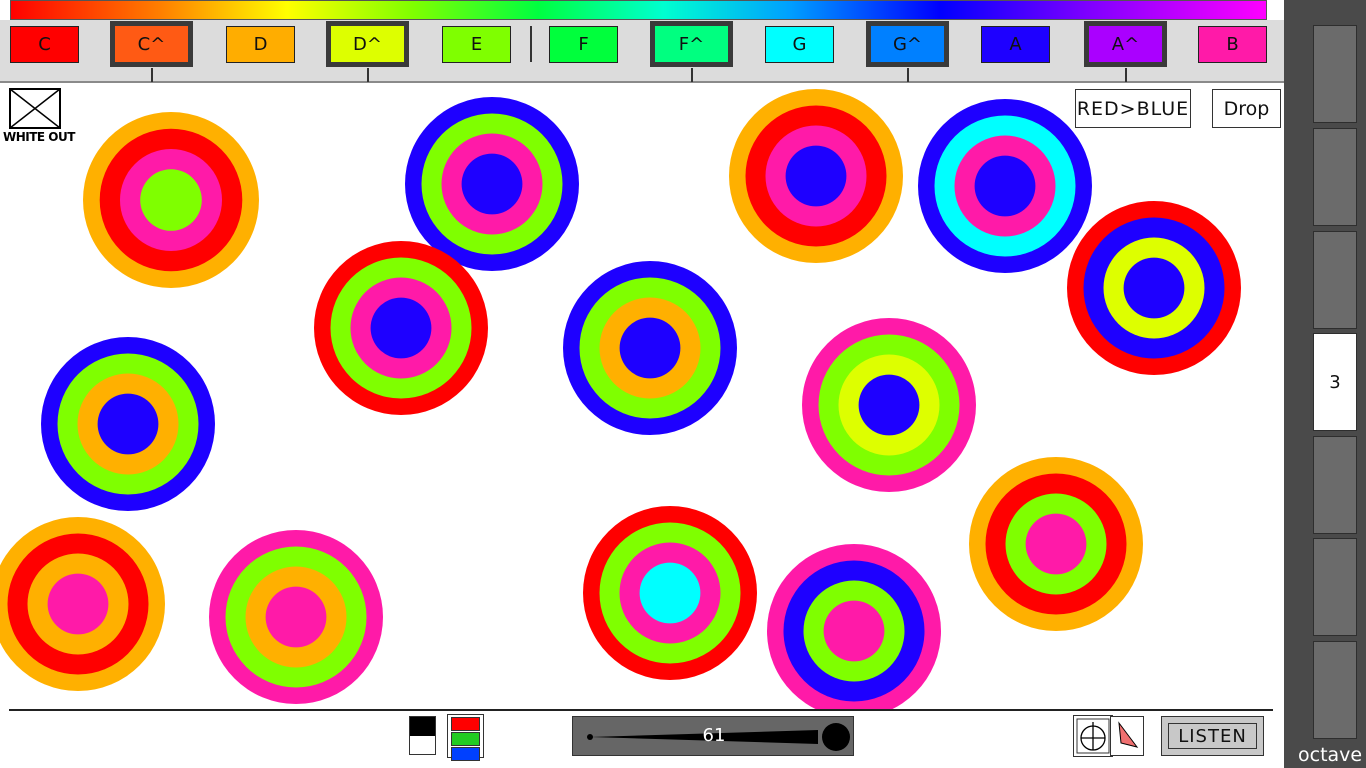  I want to click on note-key-f-sharp: F^, so click(691, 44).